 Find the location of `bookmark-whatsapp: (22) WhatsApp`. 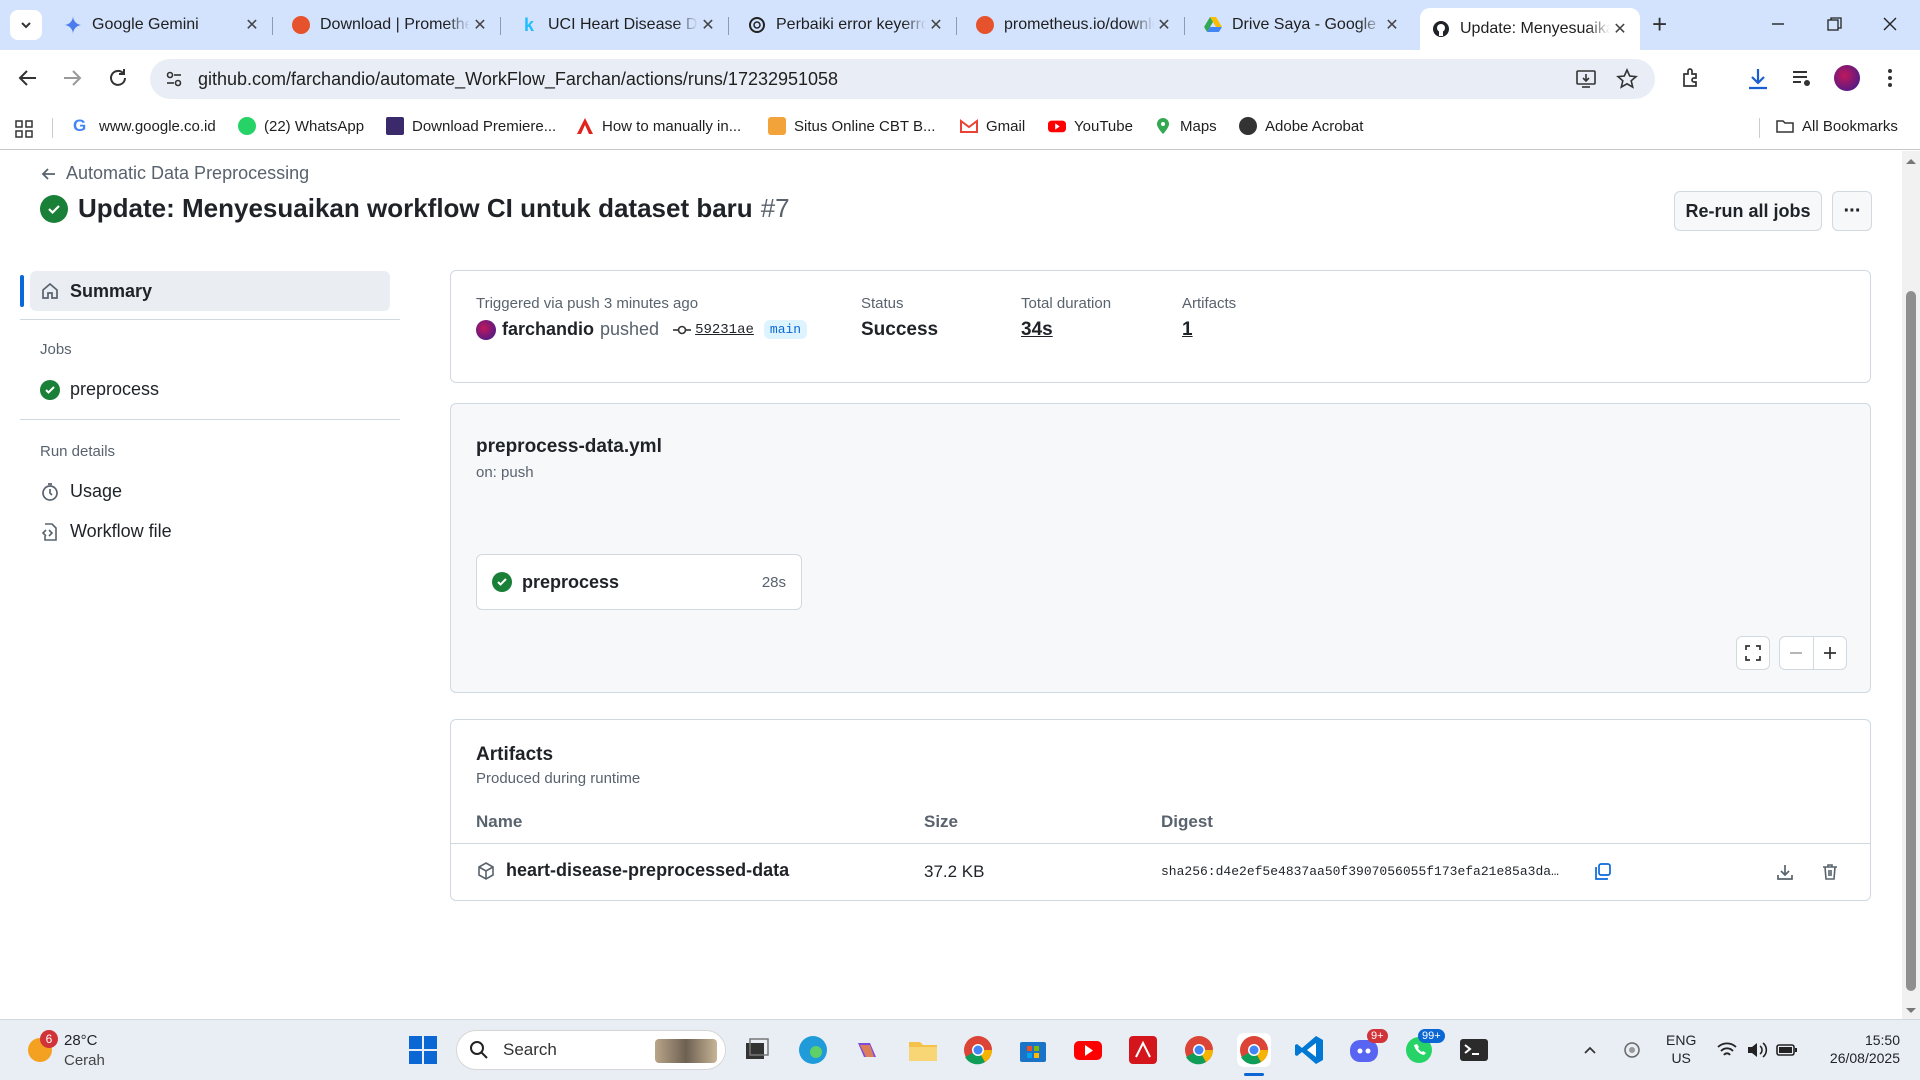

bookmark-whatsapp: (22) WhatsApp is located at coordinates (301, 126).